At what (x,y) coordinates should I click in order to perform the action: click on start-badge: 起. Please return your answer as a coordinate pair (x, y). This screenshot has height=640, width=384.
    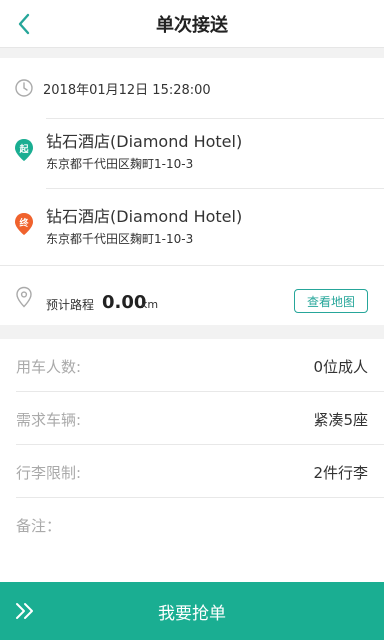
    Looking at the image, I should click on (23, 149).